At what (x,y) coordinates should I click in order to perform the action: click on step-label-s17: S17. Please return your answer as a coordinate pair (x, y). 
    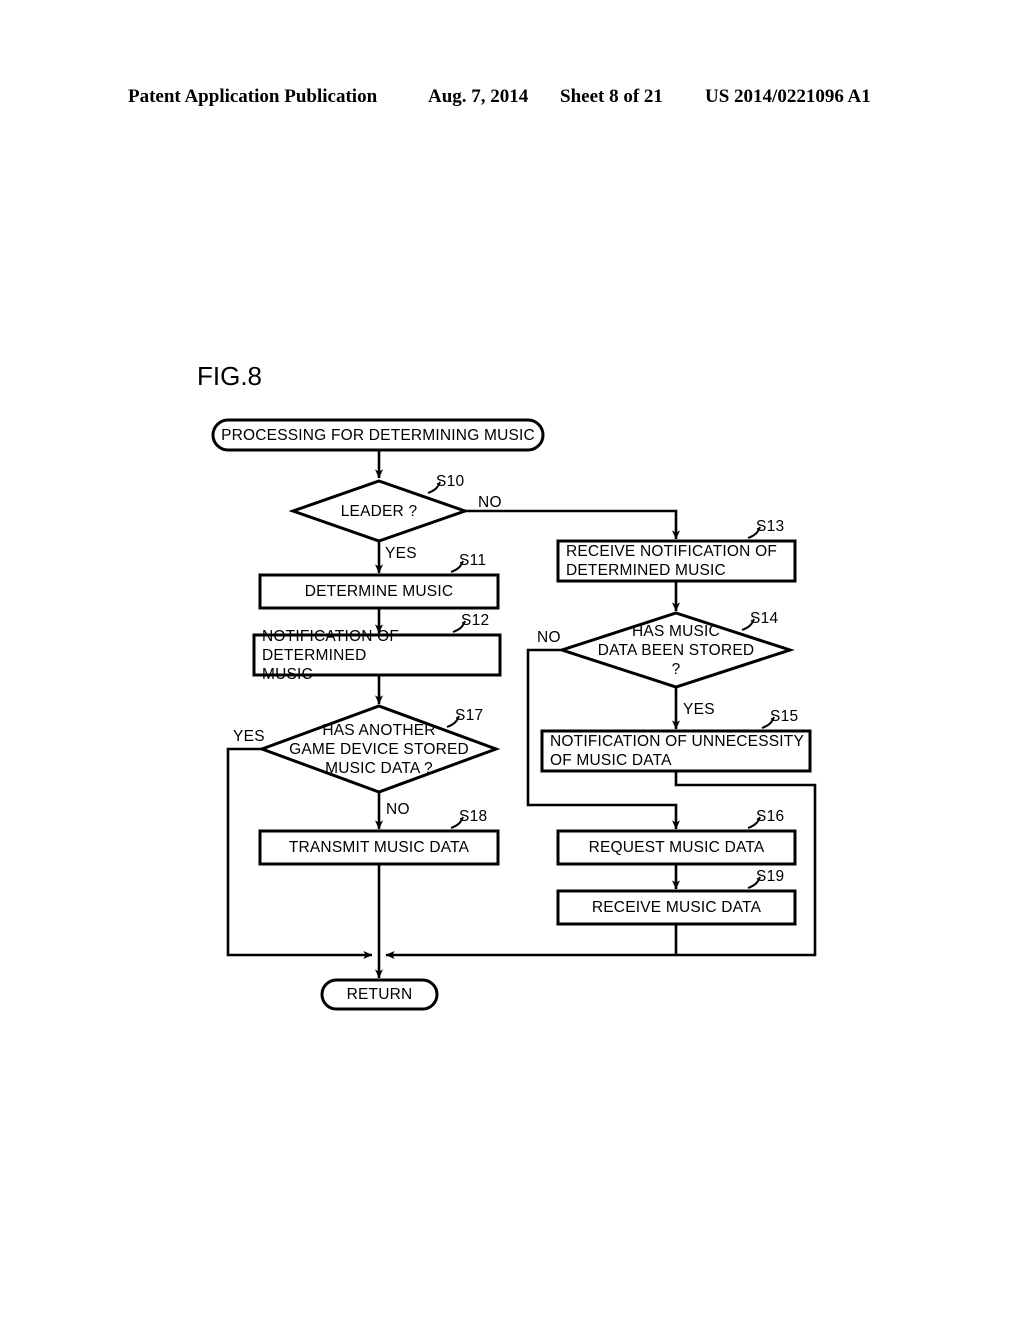
    Looking at the image, I should click on (469, 715).